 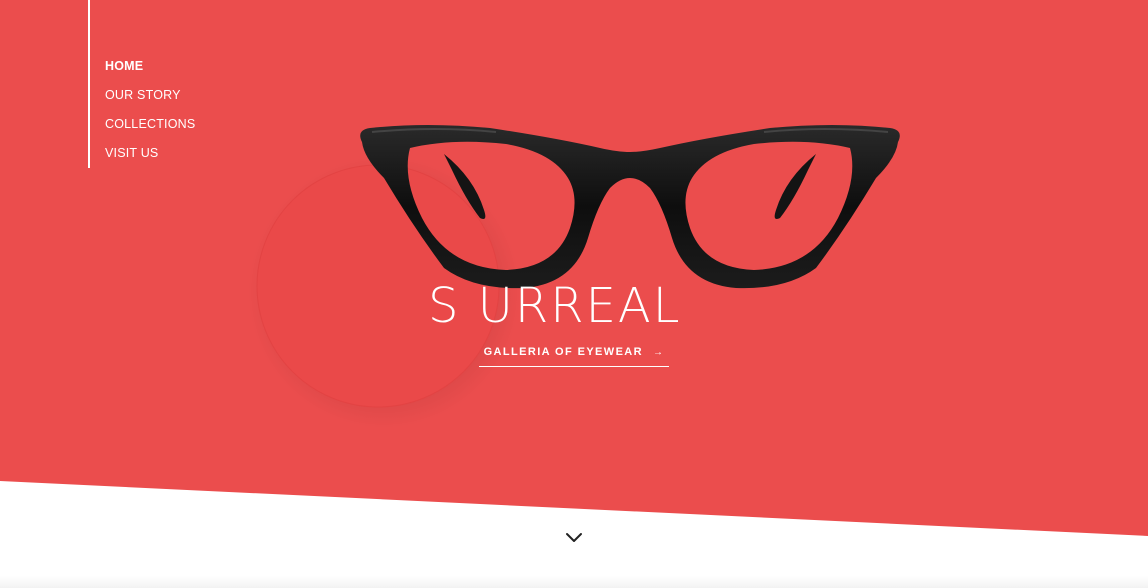 I want to click on chevron-down-icon, so click(x=574, y=537).